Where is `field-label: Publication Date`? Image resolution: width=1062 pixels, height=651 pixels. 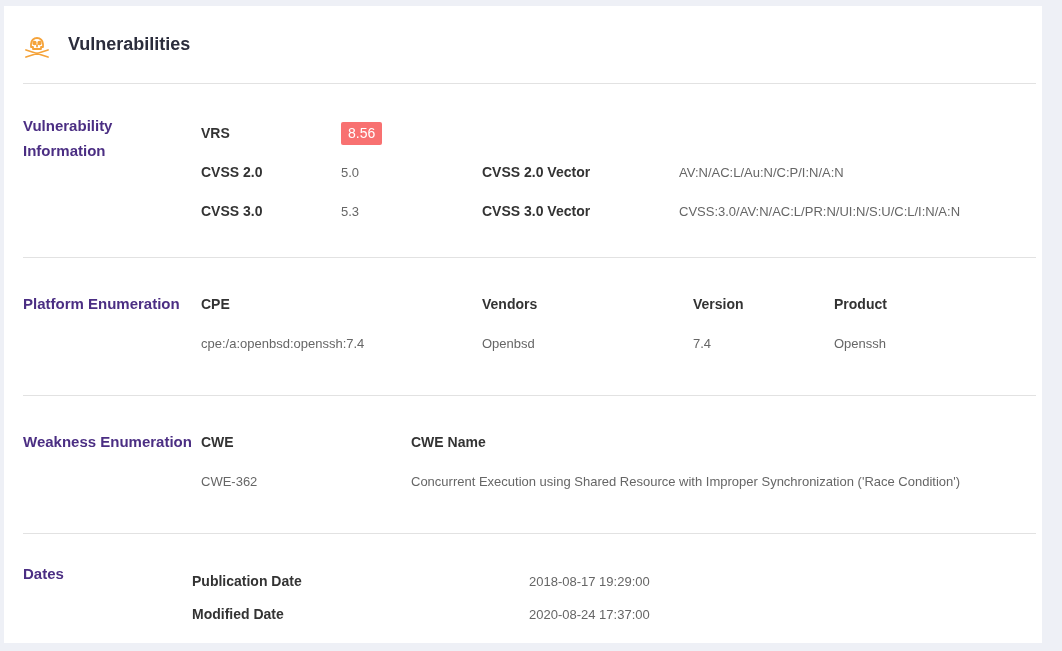 field-label: Publication Date is located at coordinates (247, 581).